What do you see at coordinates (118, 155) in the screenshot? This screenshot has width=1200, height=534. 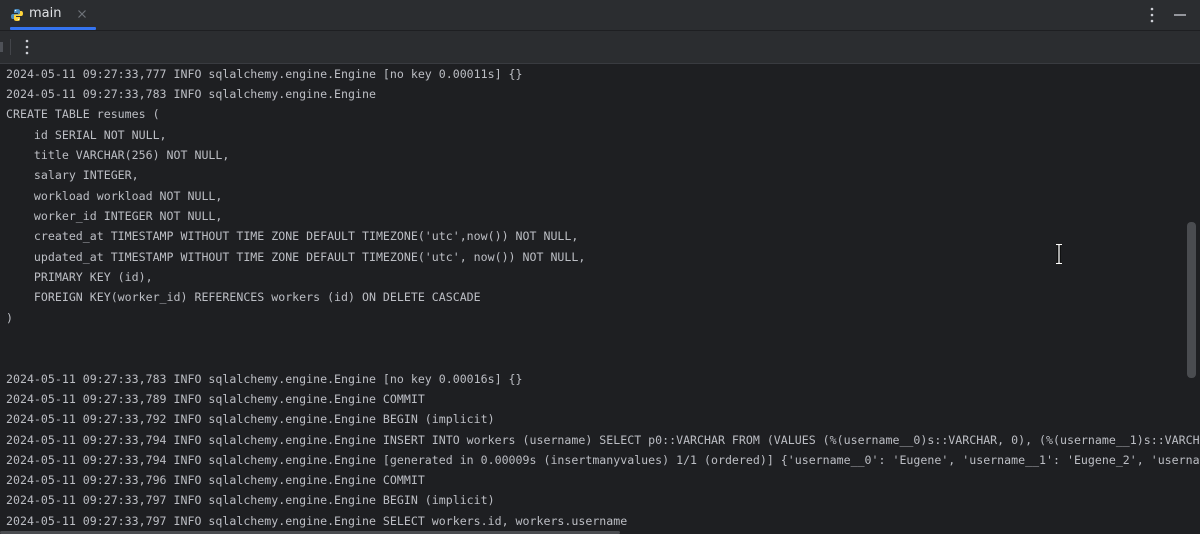 I see `console-line: title VARCHAR(256) NOT NULL,` at bounding box center [118, 155].